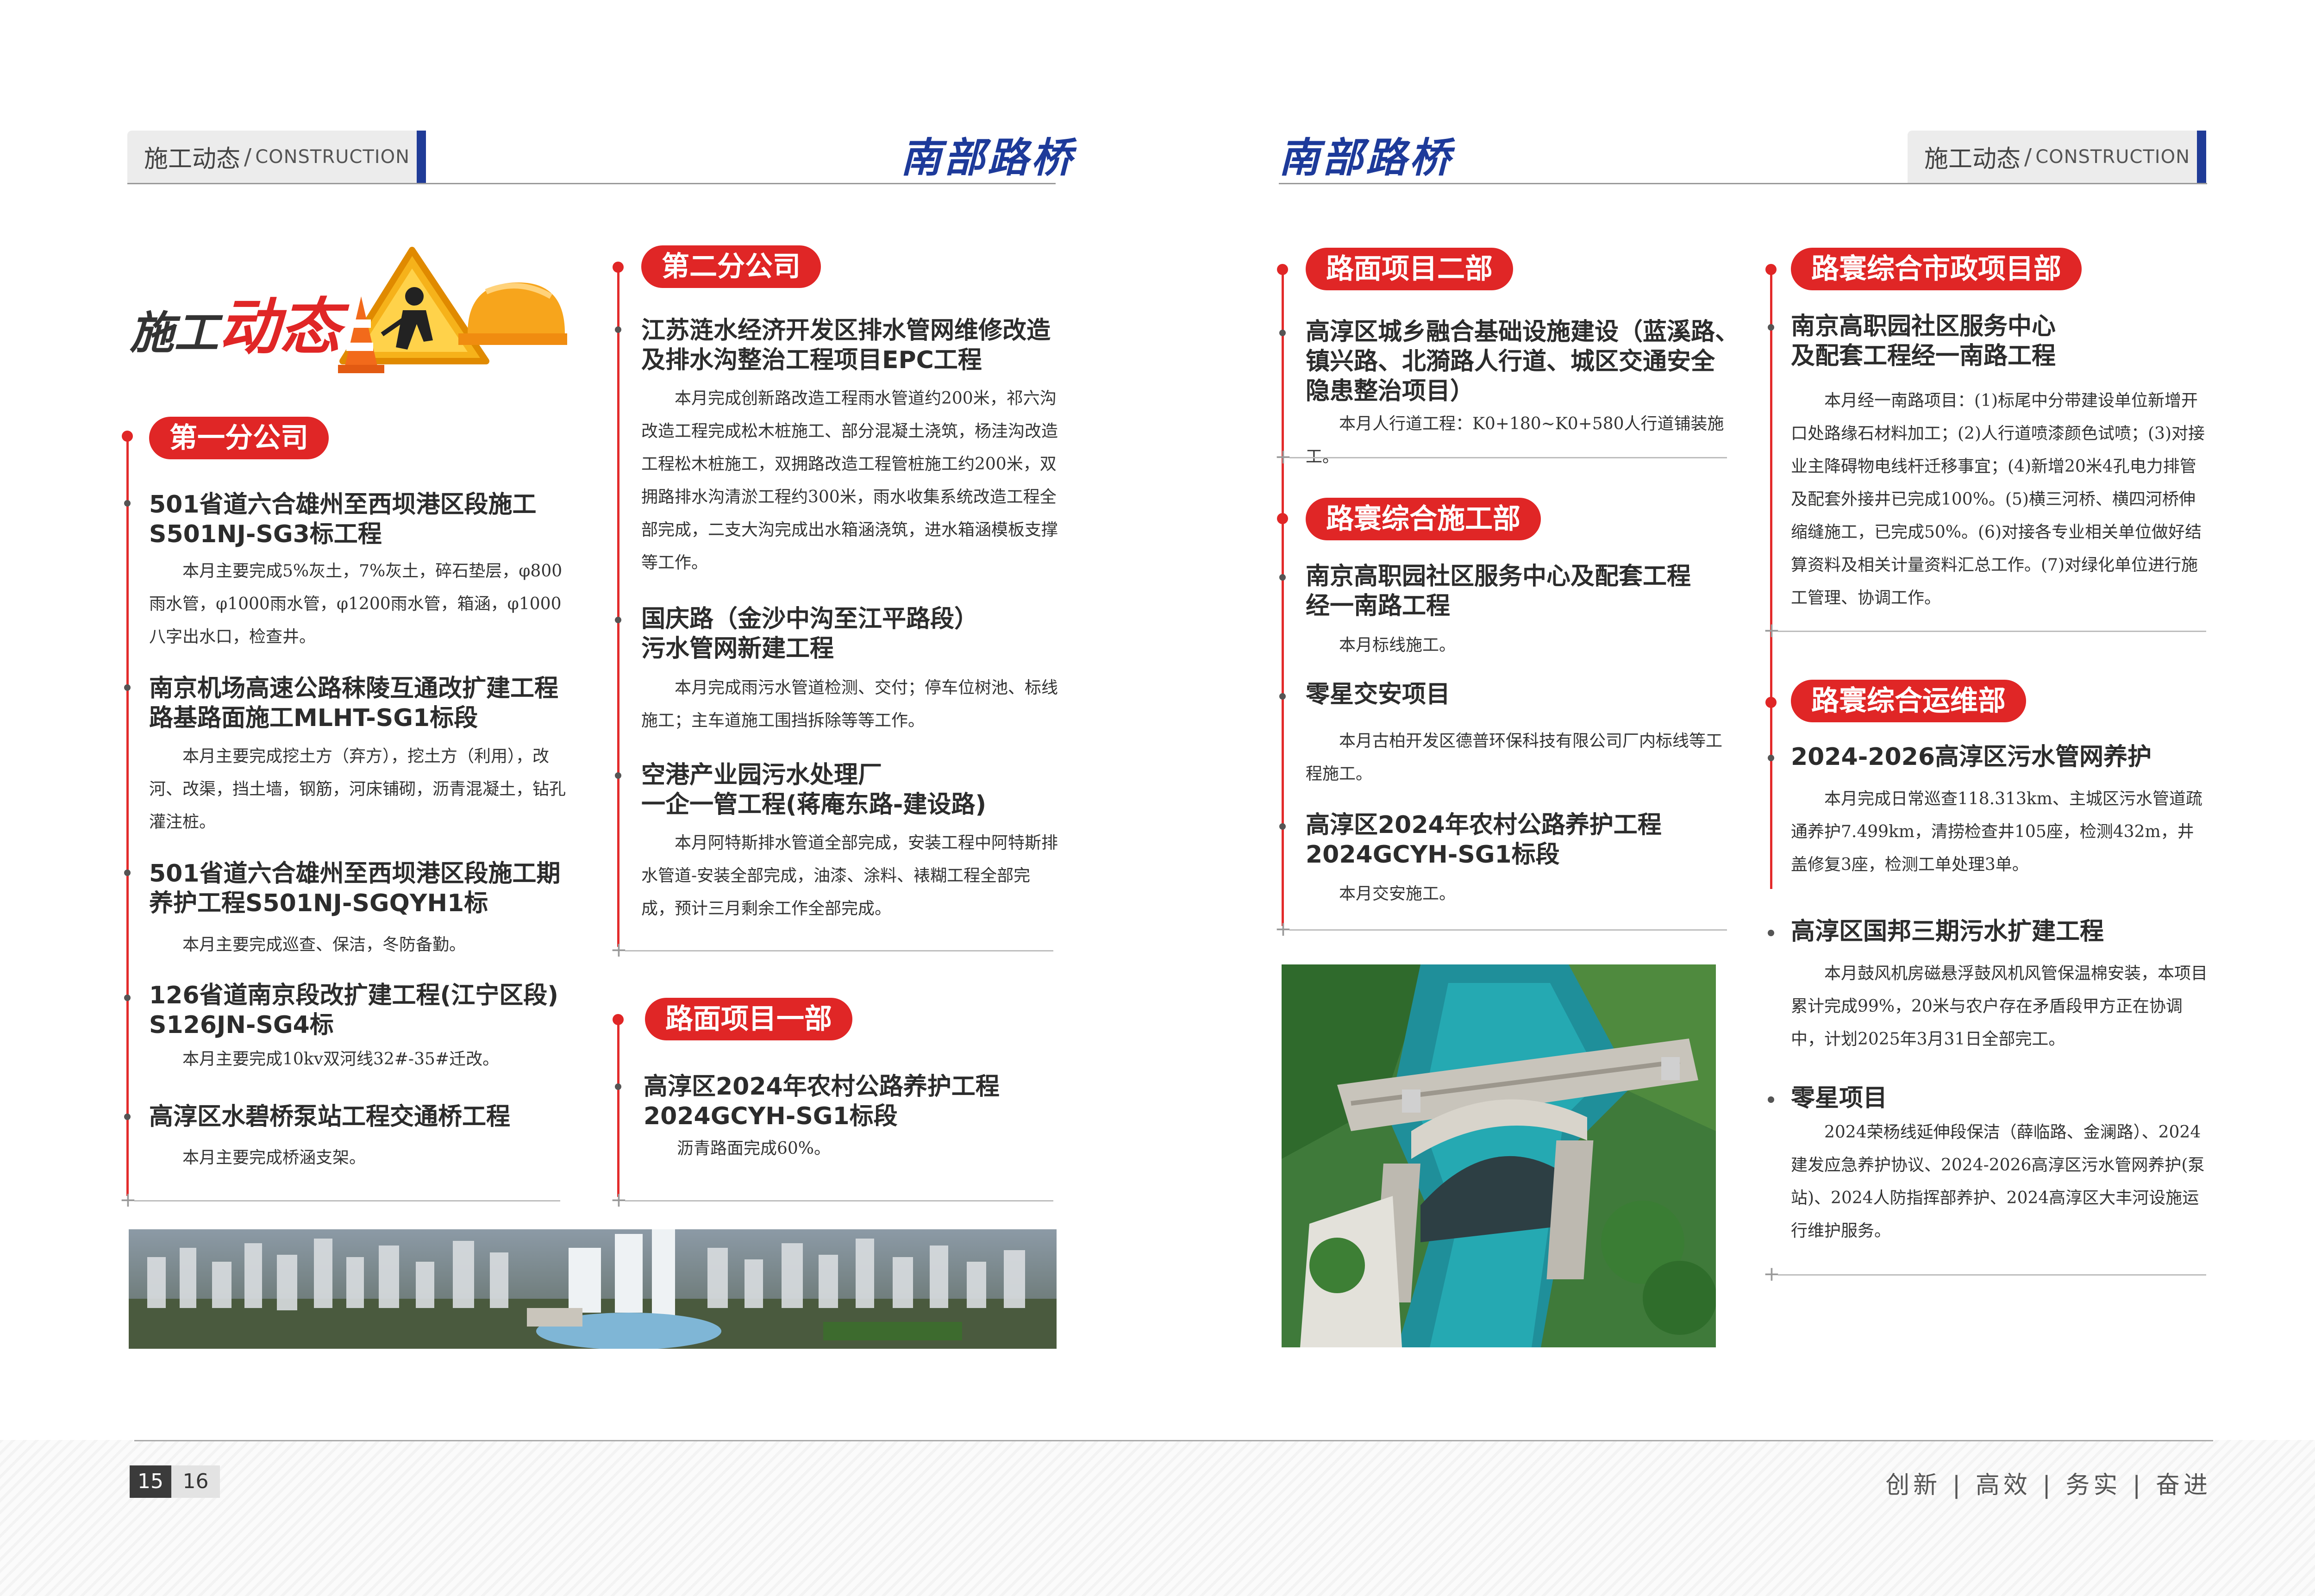  Describe the element at coordinates (731, 266) in the screenshot. I see `company-badge-2: 第二分公司` at that location.